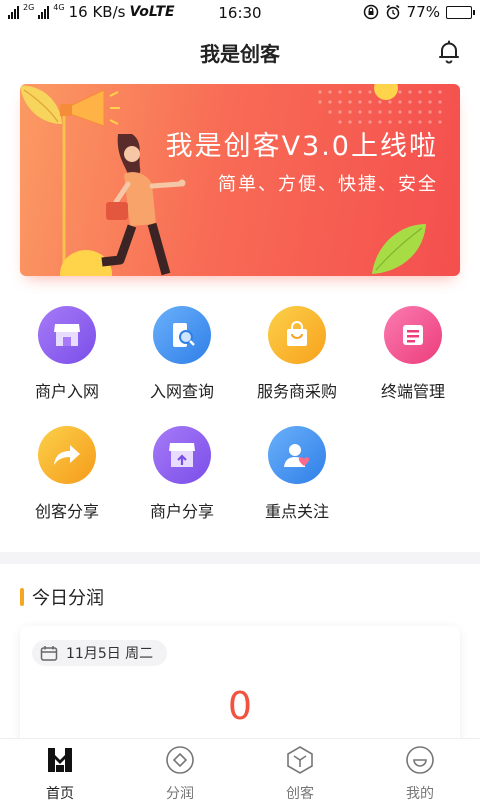 Image resolution: width=480 pixels, height=800 pixels. Describe the element at coordinates (328, 184) in the screenshot. I see `banner-subtitle: 简单、方便、快捷、安全` at that location.